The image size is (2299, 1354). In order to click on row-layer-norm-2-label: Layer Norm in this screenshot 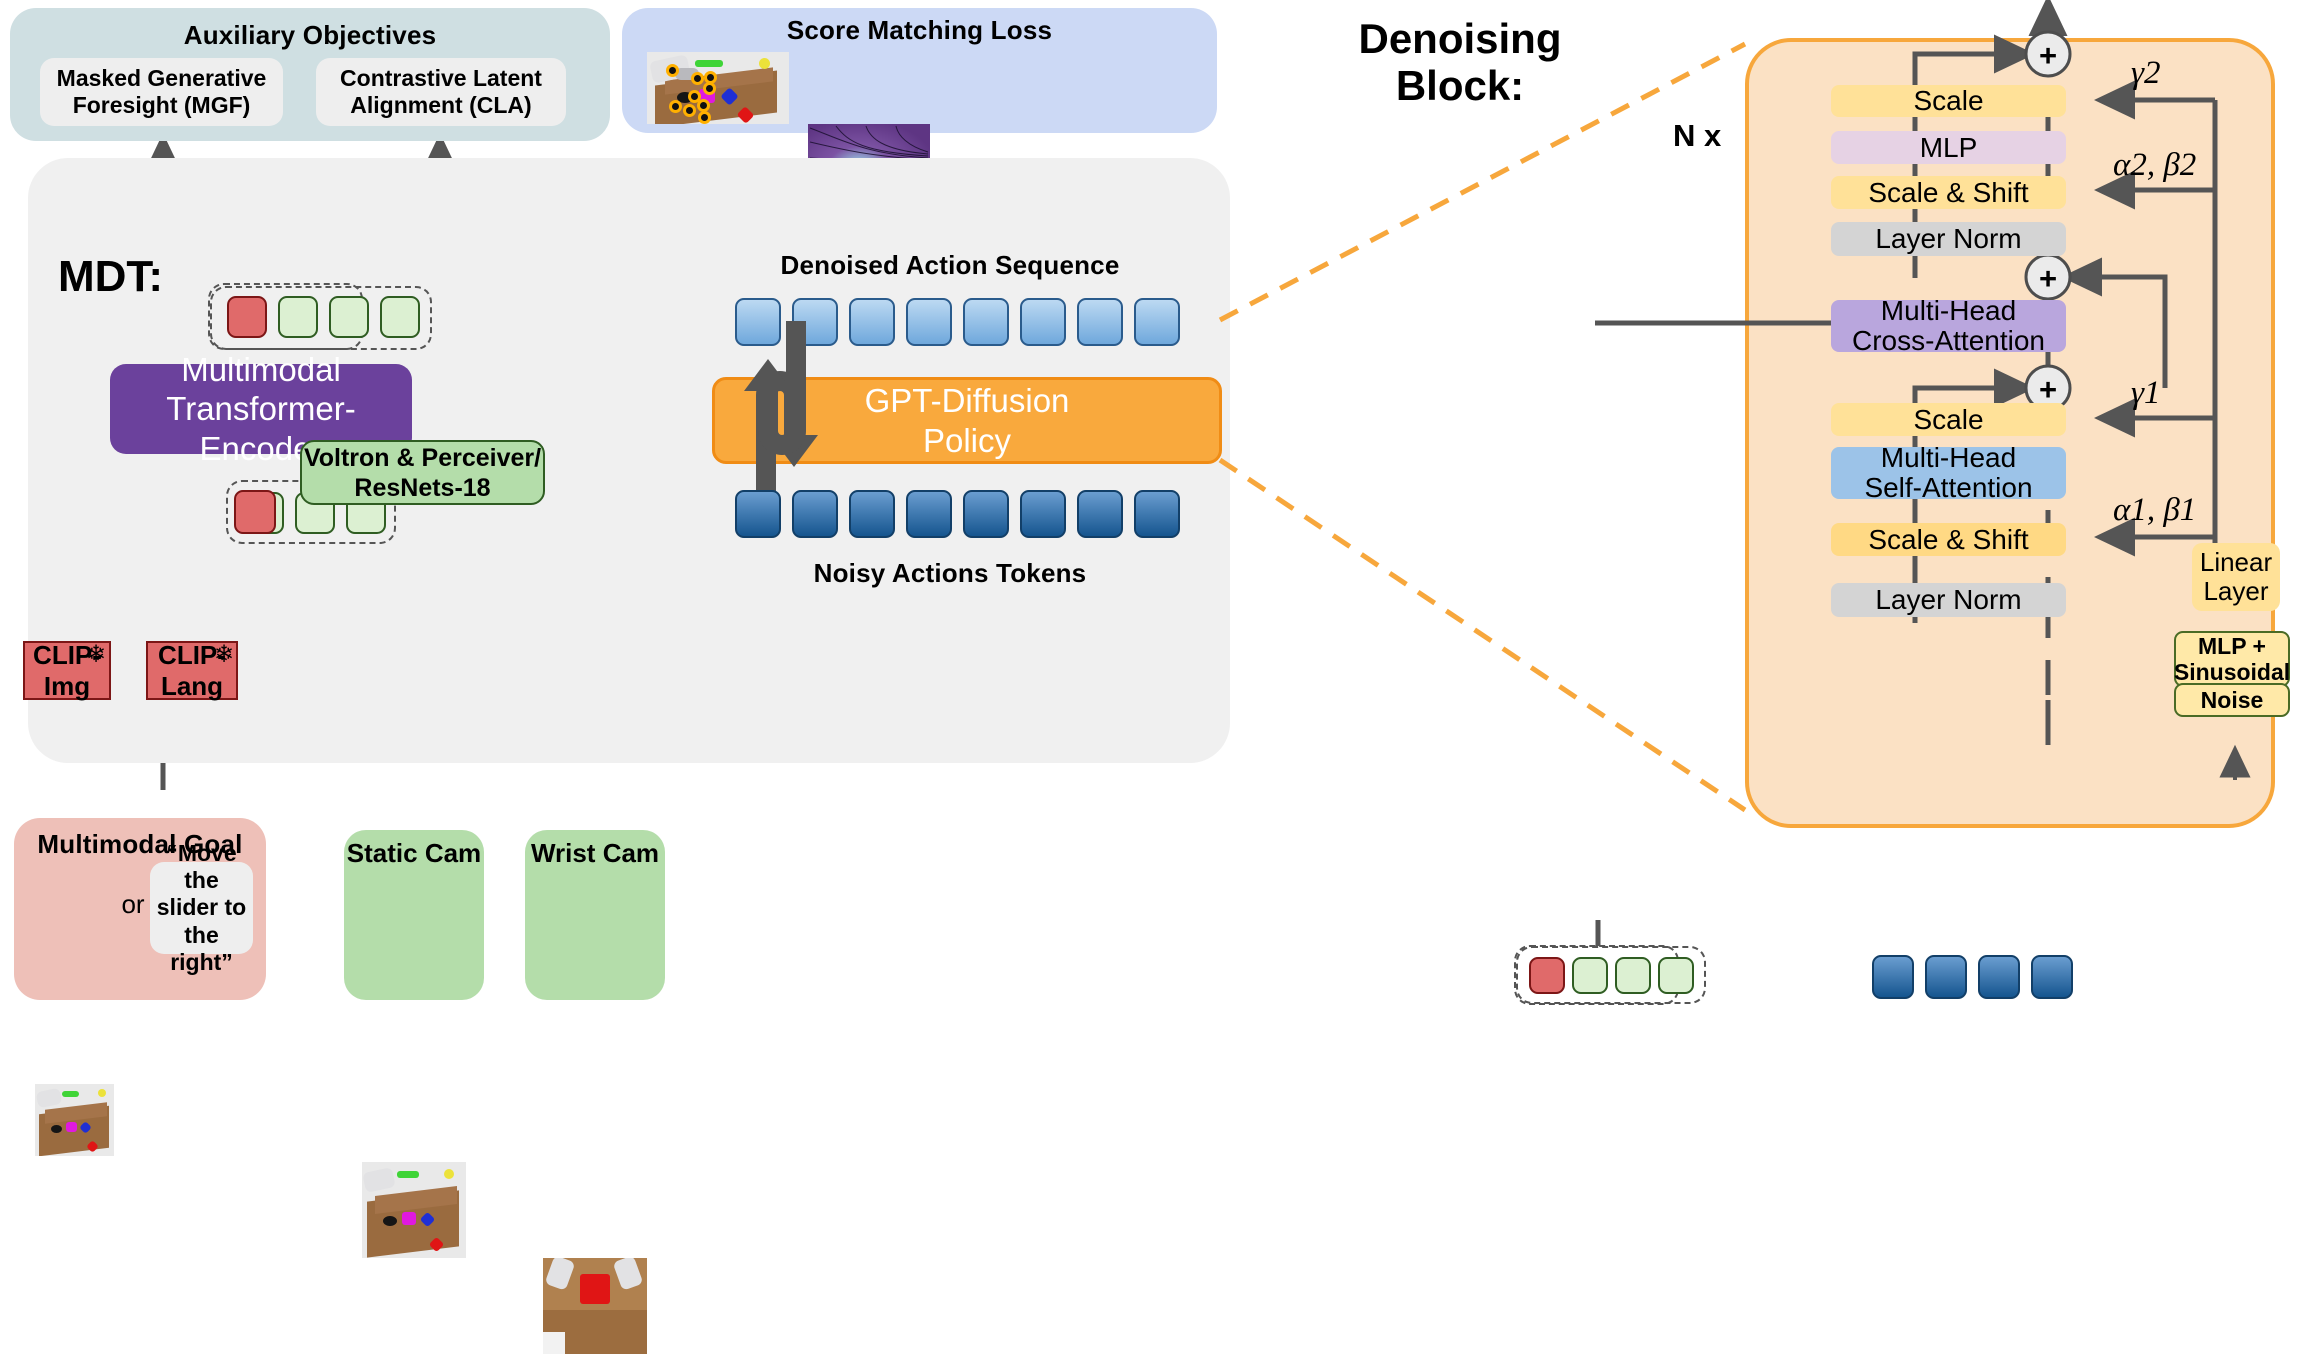, I will do `click(1948, 239)`.